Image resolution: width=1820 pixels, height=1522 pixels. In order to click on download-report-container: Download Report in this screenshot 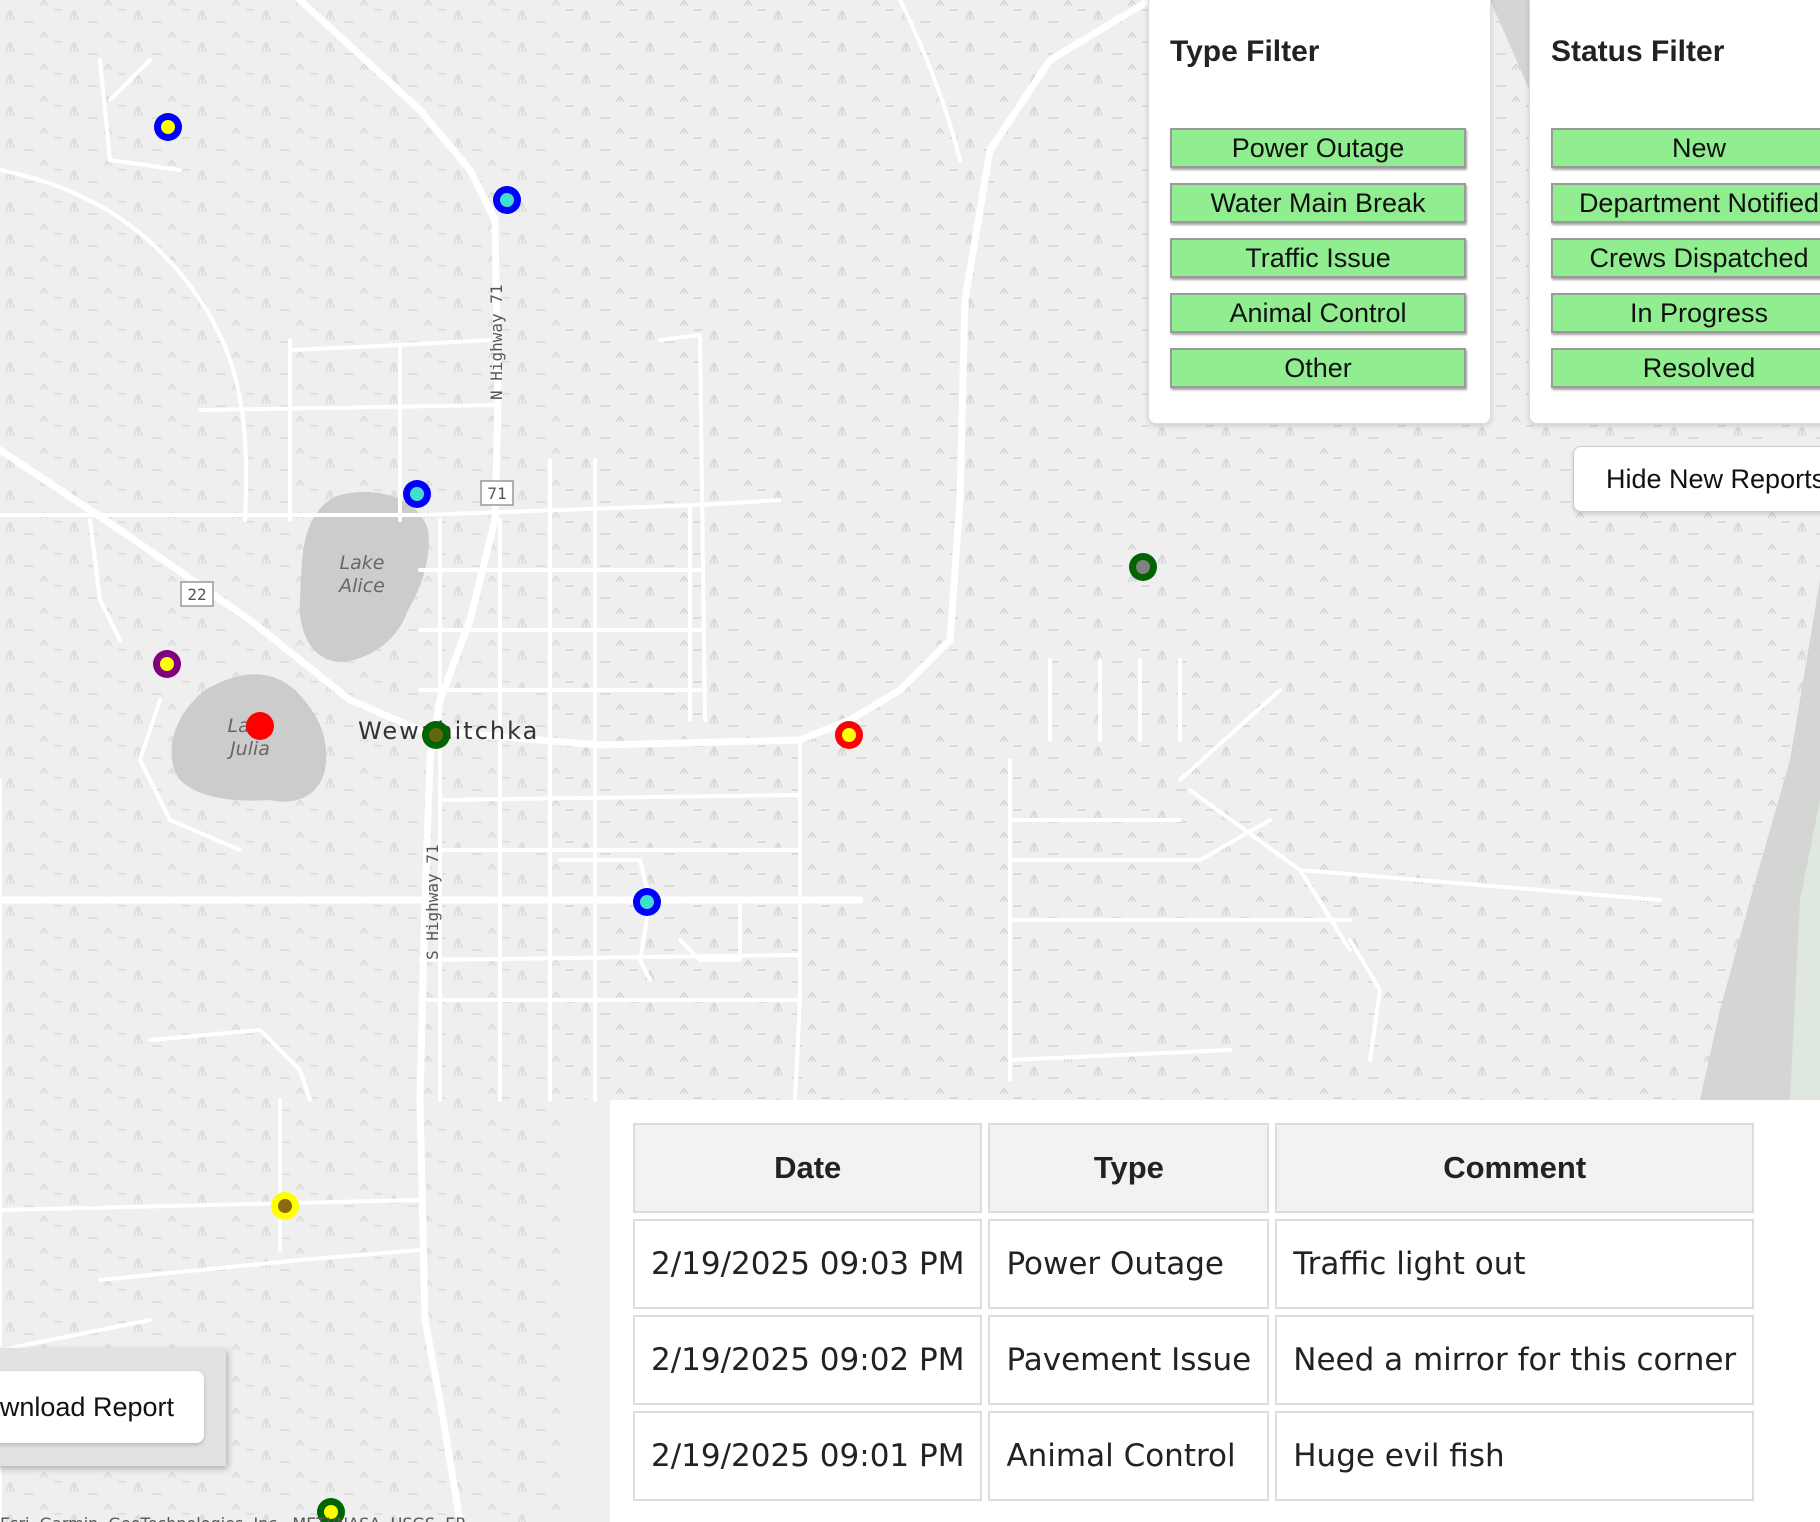, I will do `click(113, 1407)`.